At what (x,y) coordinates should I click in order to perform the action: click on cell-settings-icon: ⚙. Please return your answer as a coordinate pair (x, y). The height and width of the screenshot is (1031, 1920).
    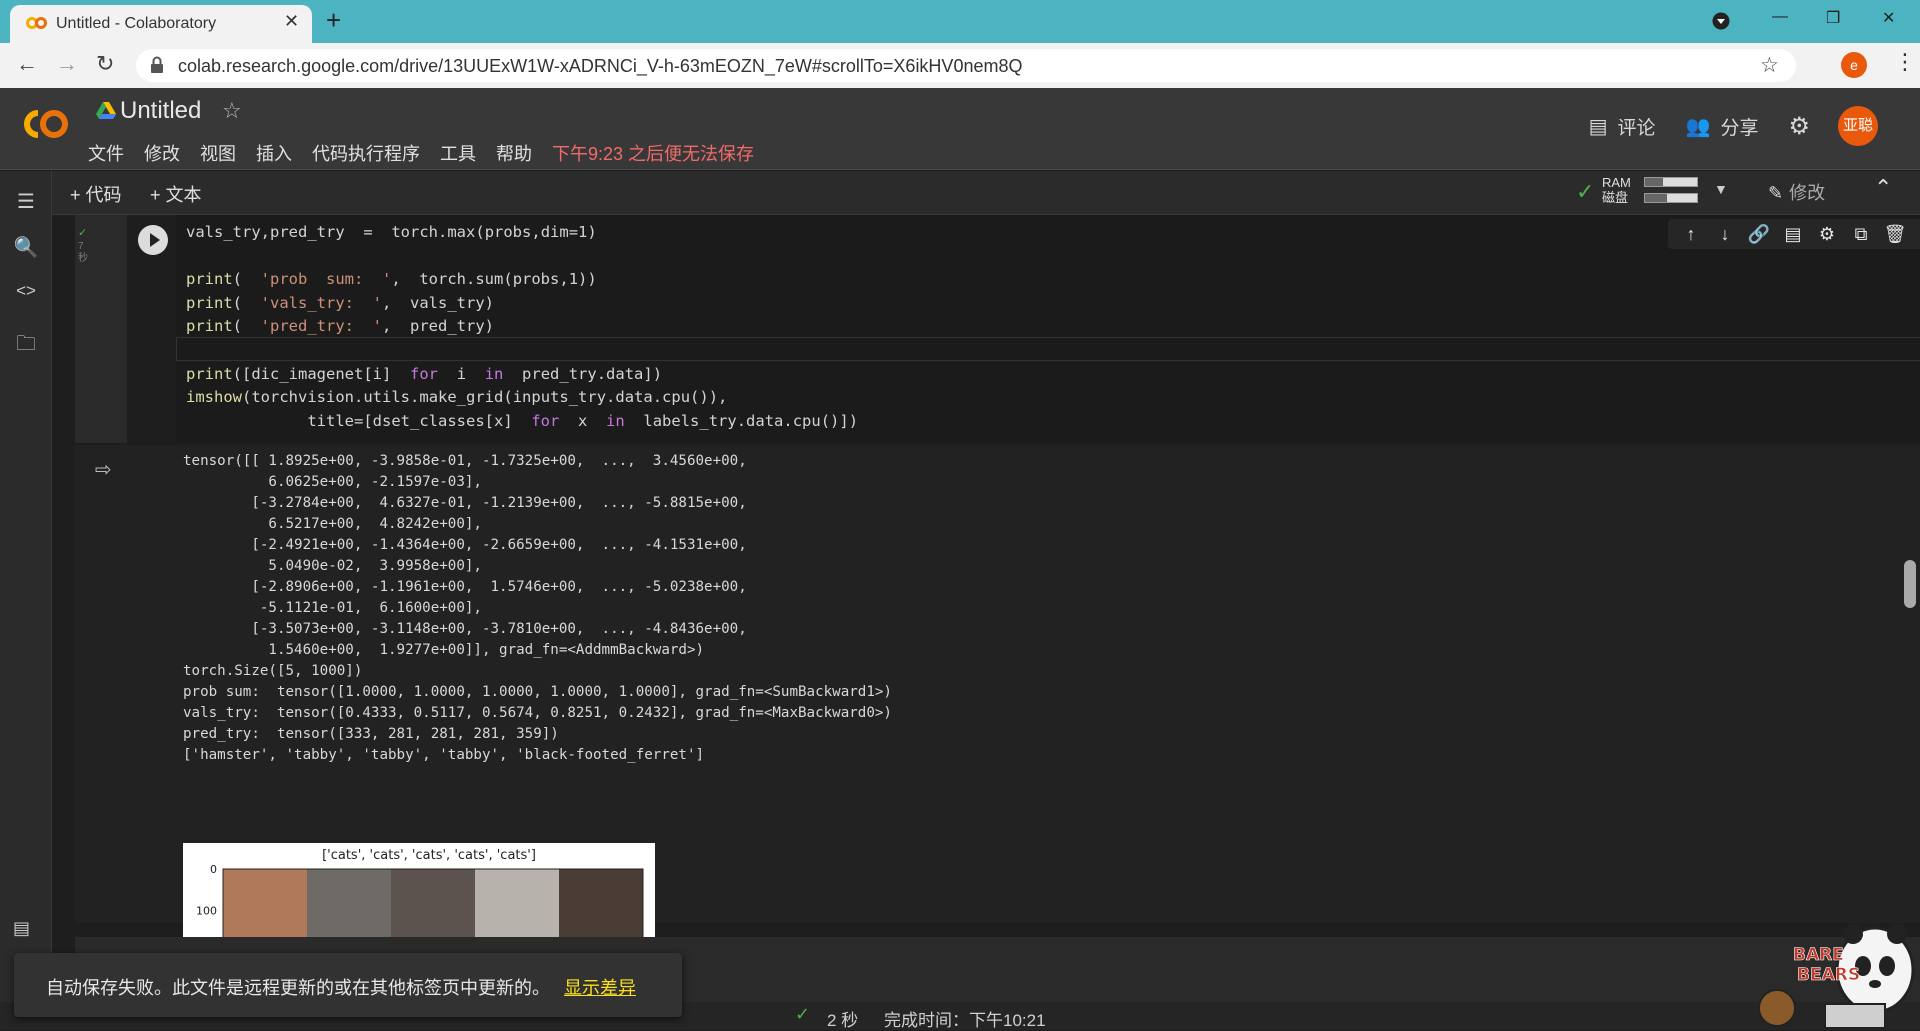
    Looking at the image, I should click on (1827, 234).